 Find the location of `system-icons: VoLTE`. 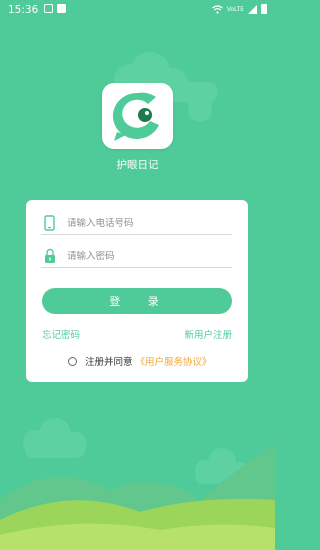

system-icons: VoLTE is located at coordinates (239, 9).